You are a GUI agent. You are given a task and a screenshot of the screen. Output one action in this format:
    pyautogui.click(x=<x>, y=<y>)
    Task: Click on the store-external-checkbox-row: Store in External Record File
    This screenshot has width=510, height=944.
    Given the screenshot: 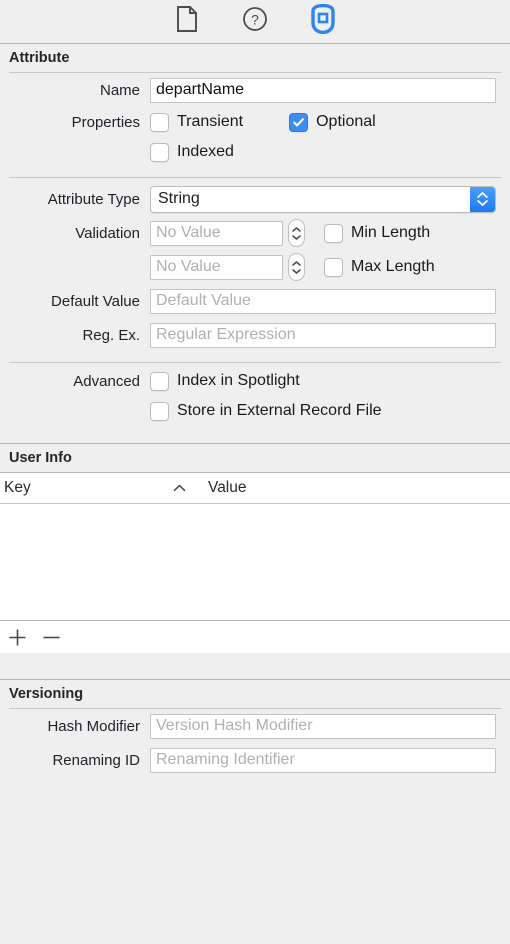 What is the action you would take?
    pyautogui.click(x=266, y=411)
    